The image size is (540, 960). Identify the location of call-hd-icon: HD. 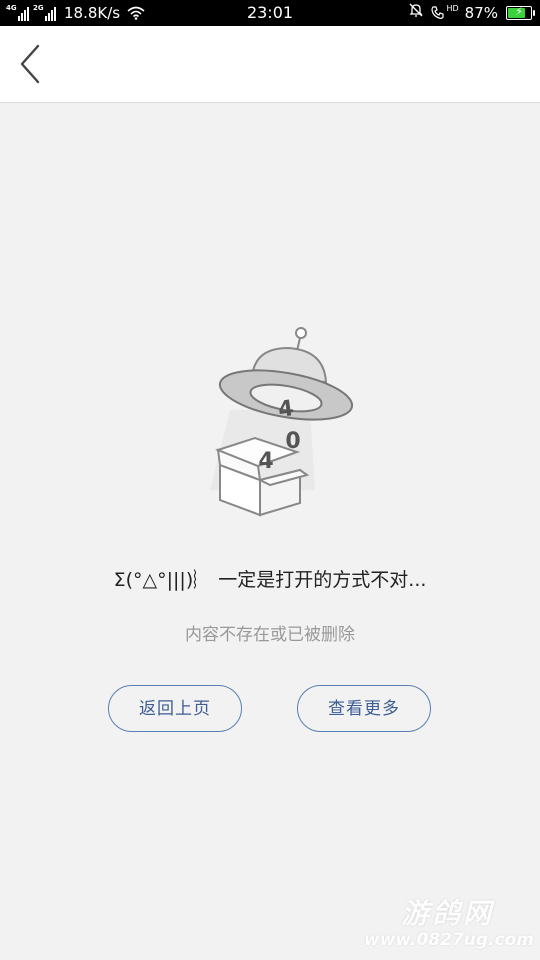
(444, 12).